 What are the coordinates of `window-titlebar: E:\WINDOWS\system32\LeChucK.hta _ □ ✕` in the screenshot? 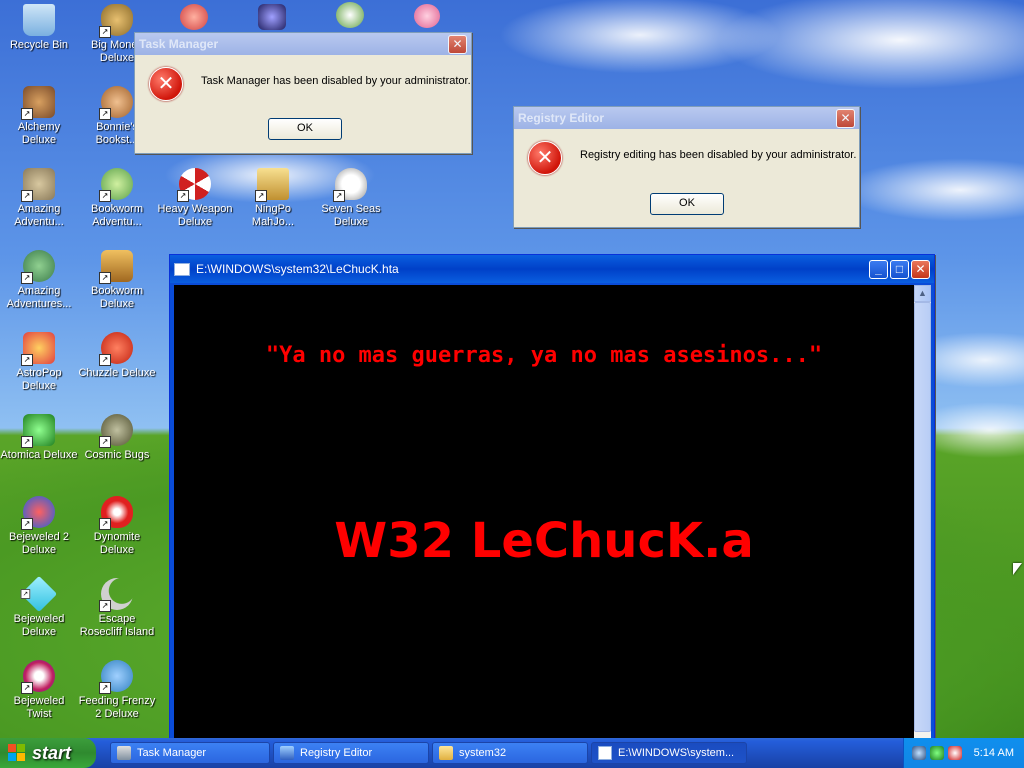 It's located at (552, 269).